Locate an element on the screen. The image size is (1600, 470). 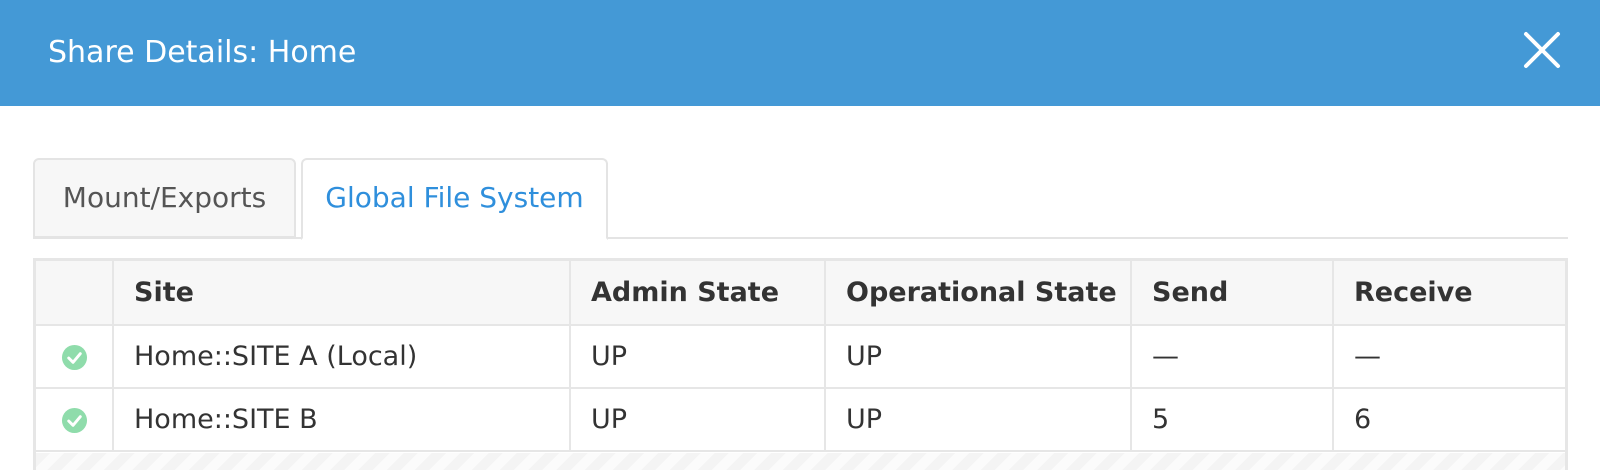
close-icon is located at coordinates (1542, 50).